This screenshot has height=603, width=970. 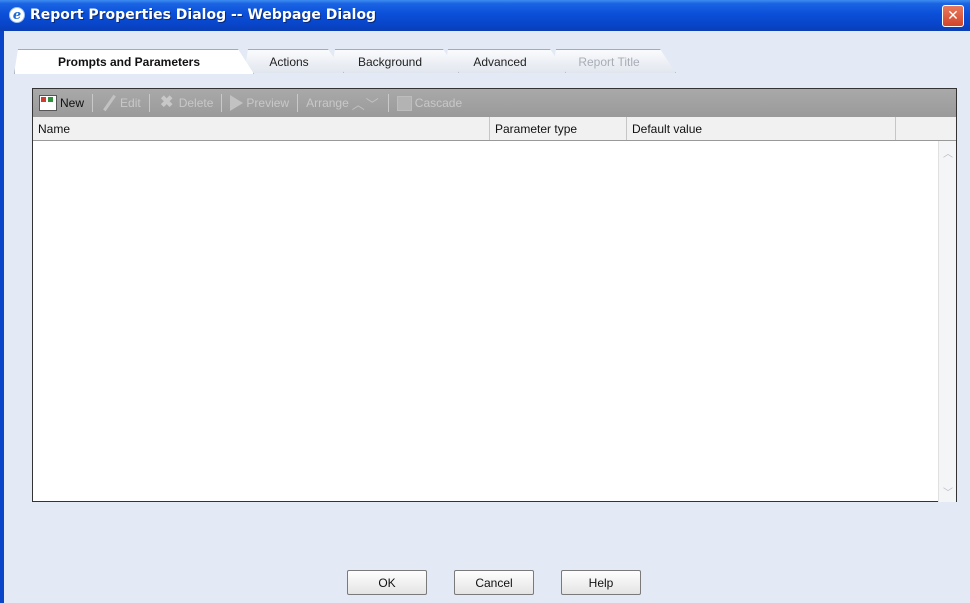 I want to click on delete-button: ✖ Delete, so click(x=186, y=102).